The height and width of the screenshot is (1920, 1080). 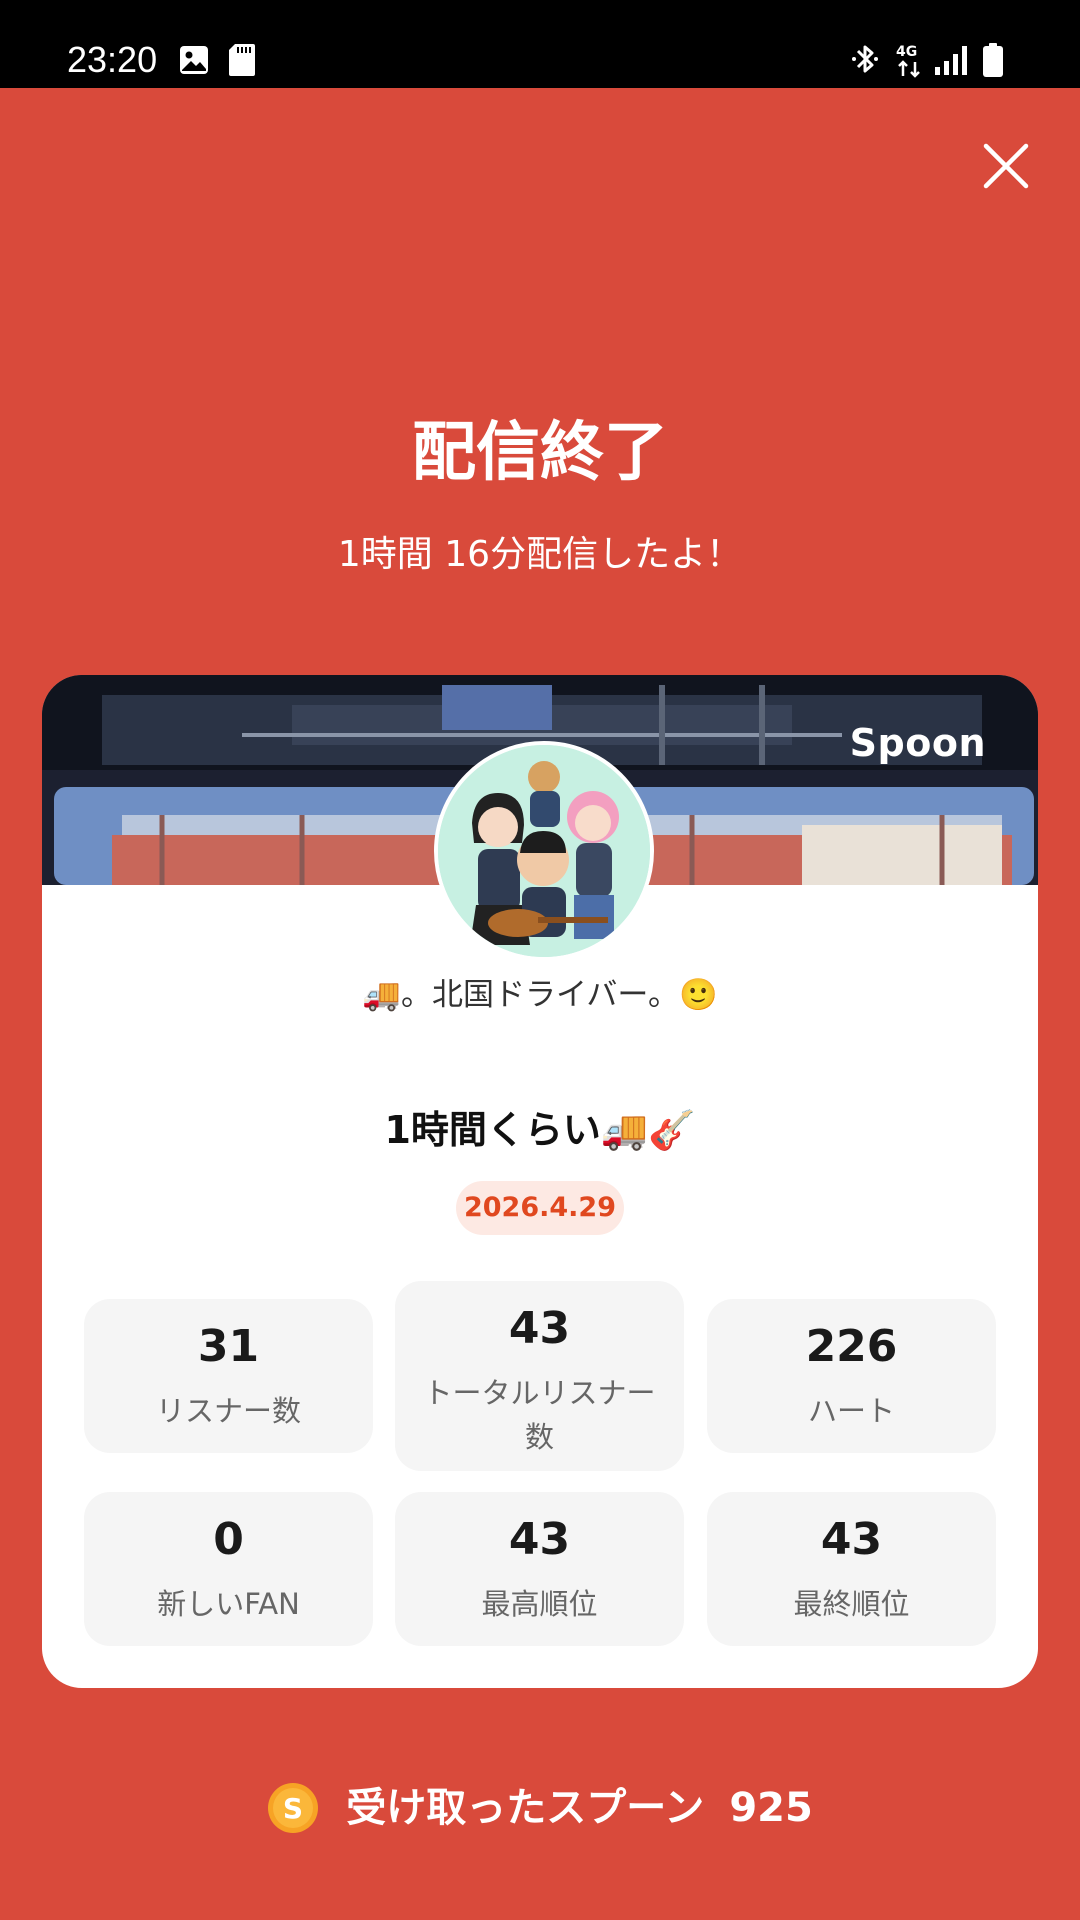 I want to click on mobile-data-icon: 4G, so click(x=908, y=61).